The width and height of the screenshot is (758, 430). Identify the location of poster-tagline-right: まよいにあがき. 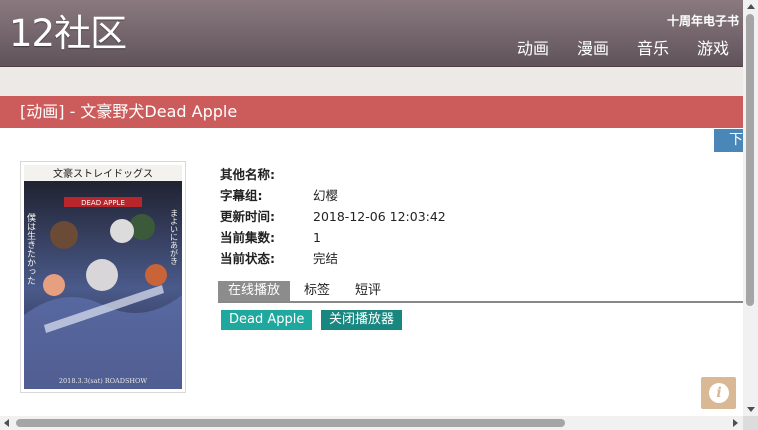
(174, 237).